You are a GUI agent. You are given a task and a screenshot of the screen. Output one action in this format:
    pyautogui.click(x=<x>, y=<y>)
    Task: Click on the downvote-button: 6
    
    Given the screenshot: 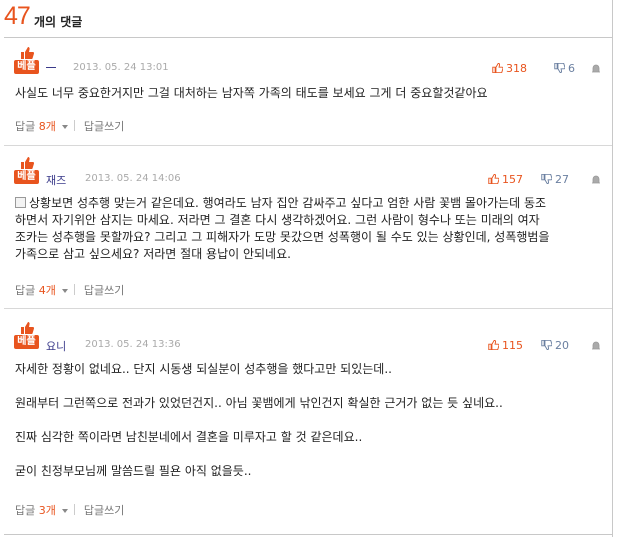 What is the action you would take?
    pyautogui.click(x=564, y=68)
    